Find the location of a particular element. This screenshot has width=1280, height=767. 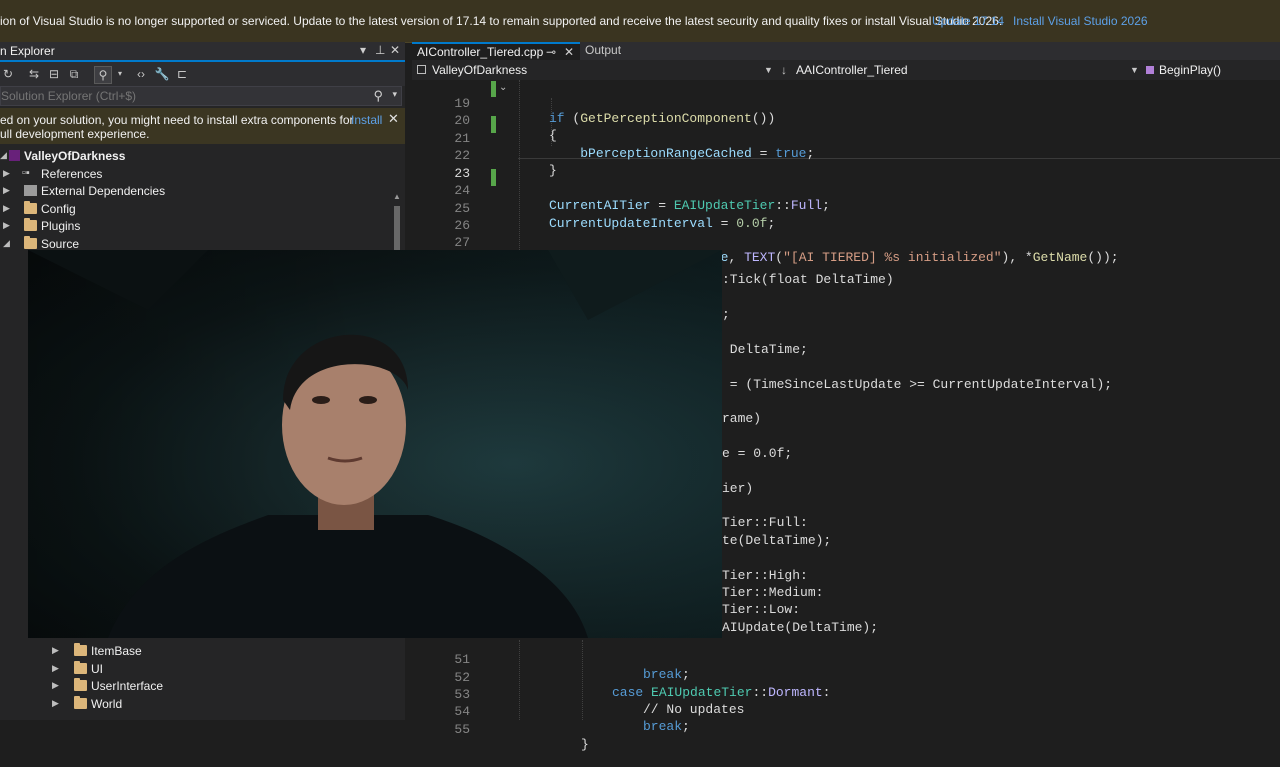

pin-tab-icon: ⊸ is located at coordinates (551, 52).